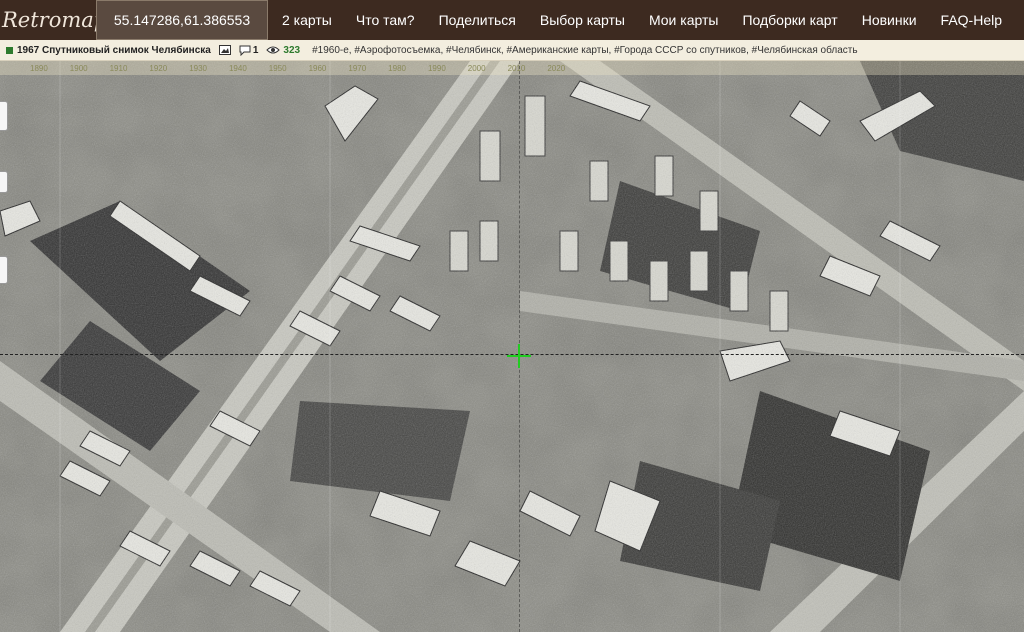 The height and width of the screenshot is (632, 1024). Describe the element at coordinates (556, 68) in the screenshot. I see `timeline-year: 2020` at that location.